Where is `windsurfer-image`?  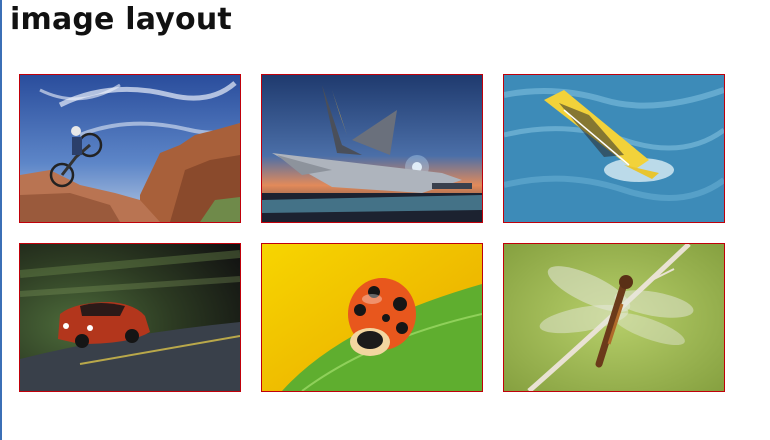
windsurfer-image is located at coordinates (614, 148).